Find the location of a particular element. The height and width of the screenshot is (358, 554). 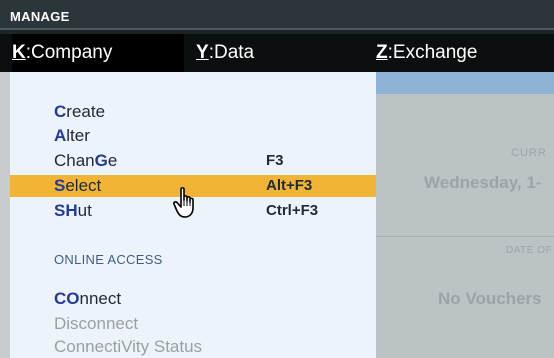

menu-exchange-label: Exchange is located at coordinates (435, 52).